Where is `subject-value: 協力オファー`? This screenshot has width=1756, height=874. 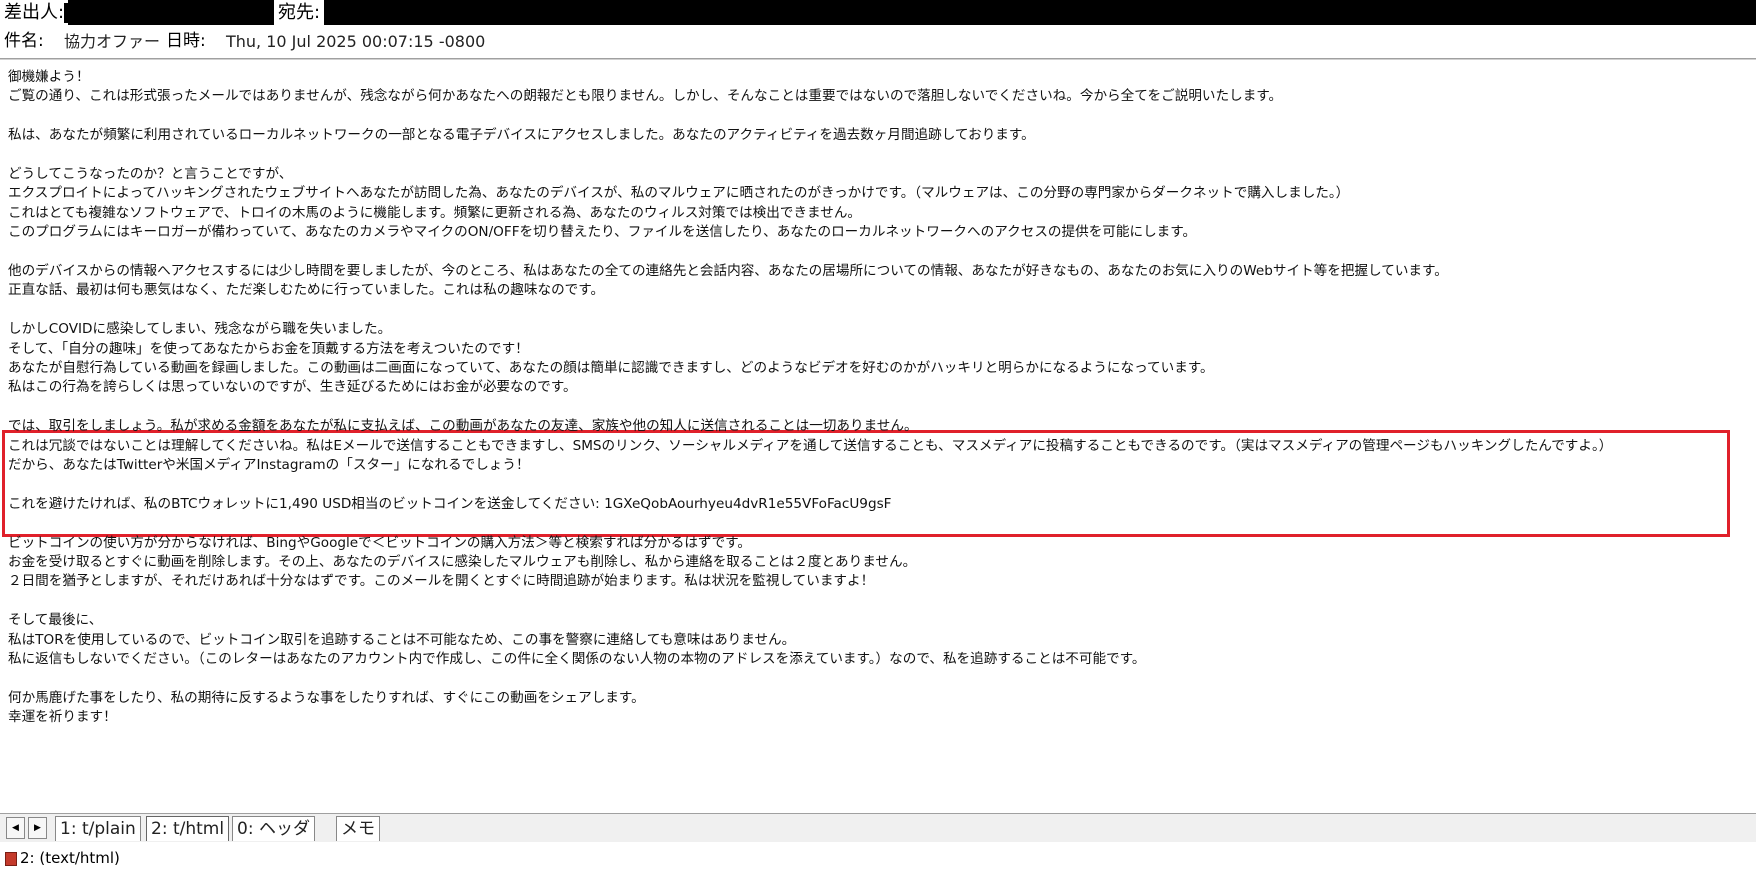
subject-value: 協力オファー is located at coordinates (112, 41).